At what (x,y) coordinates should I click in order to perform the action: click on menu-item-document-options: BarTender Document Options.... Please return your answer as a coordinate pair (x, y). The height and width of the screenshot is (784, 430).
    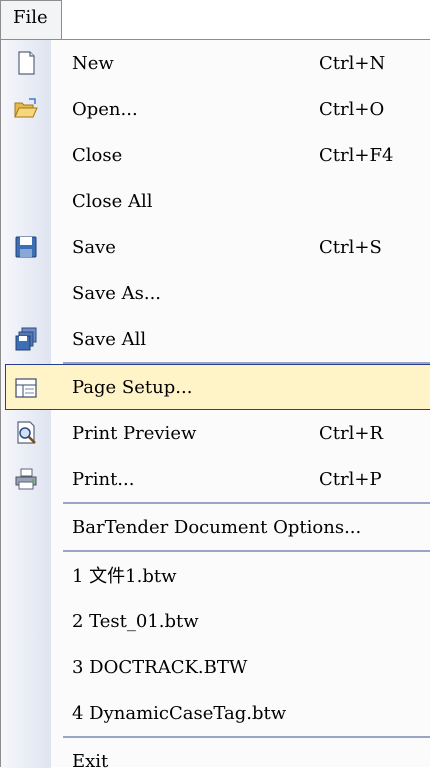
    Looking at the image, I should click on (215, 527).